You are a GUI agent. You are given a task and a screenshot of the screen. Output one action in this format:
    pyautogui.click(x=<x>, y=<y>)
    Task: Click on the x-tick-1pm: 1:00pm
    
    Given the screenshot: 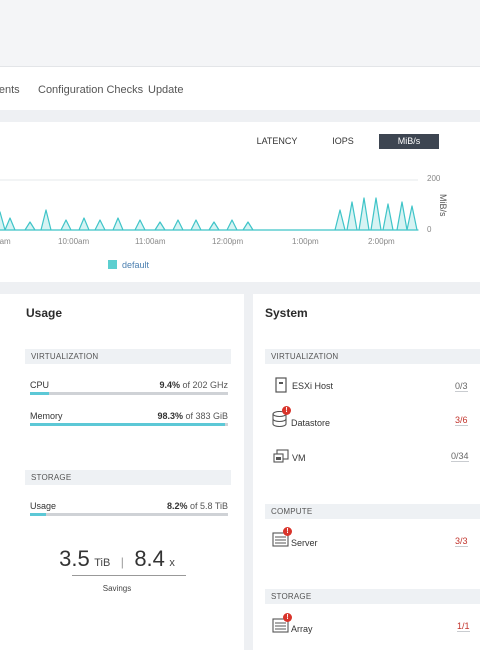 What is the action you would take?
    pyautogui.click(x=305, y=241)
    